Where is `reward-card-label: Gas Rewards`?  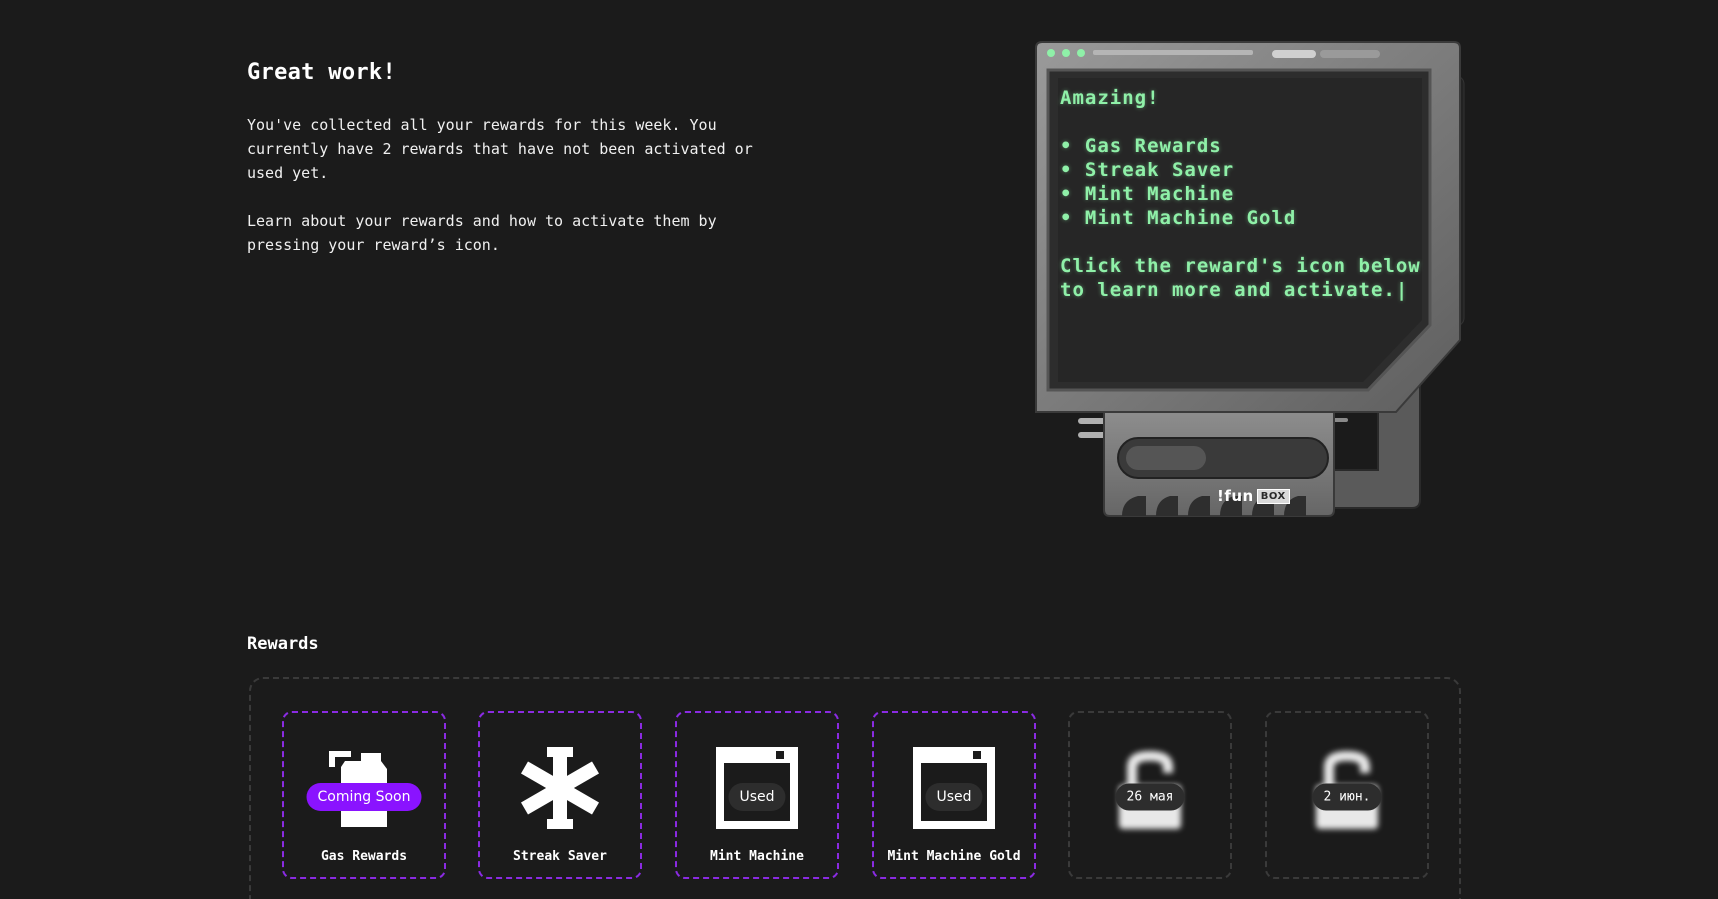 reward-card-label: Gas Rewards is located at coordinates (364, 856).